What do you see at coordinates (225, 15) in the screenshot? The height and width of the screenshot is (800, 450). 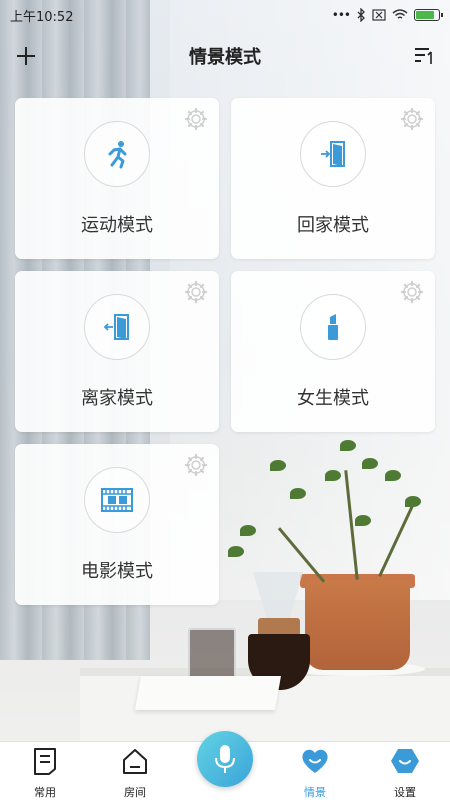 I see `status-bar: 上午10:52 •••` at bounding box center [225, 15].